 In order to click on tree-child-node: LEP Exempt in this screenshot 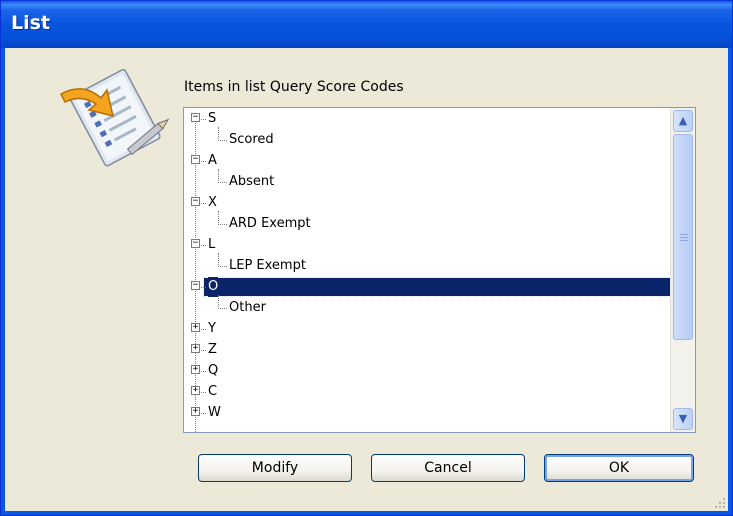, I will do `click(427, 264)`.